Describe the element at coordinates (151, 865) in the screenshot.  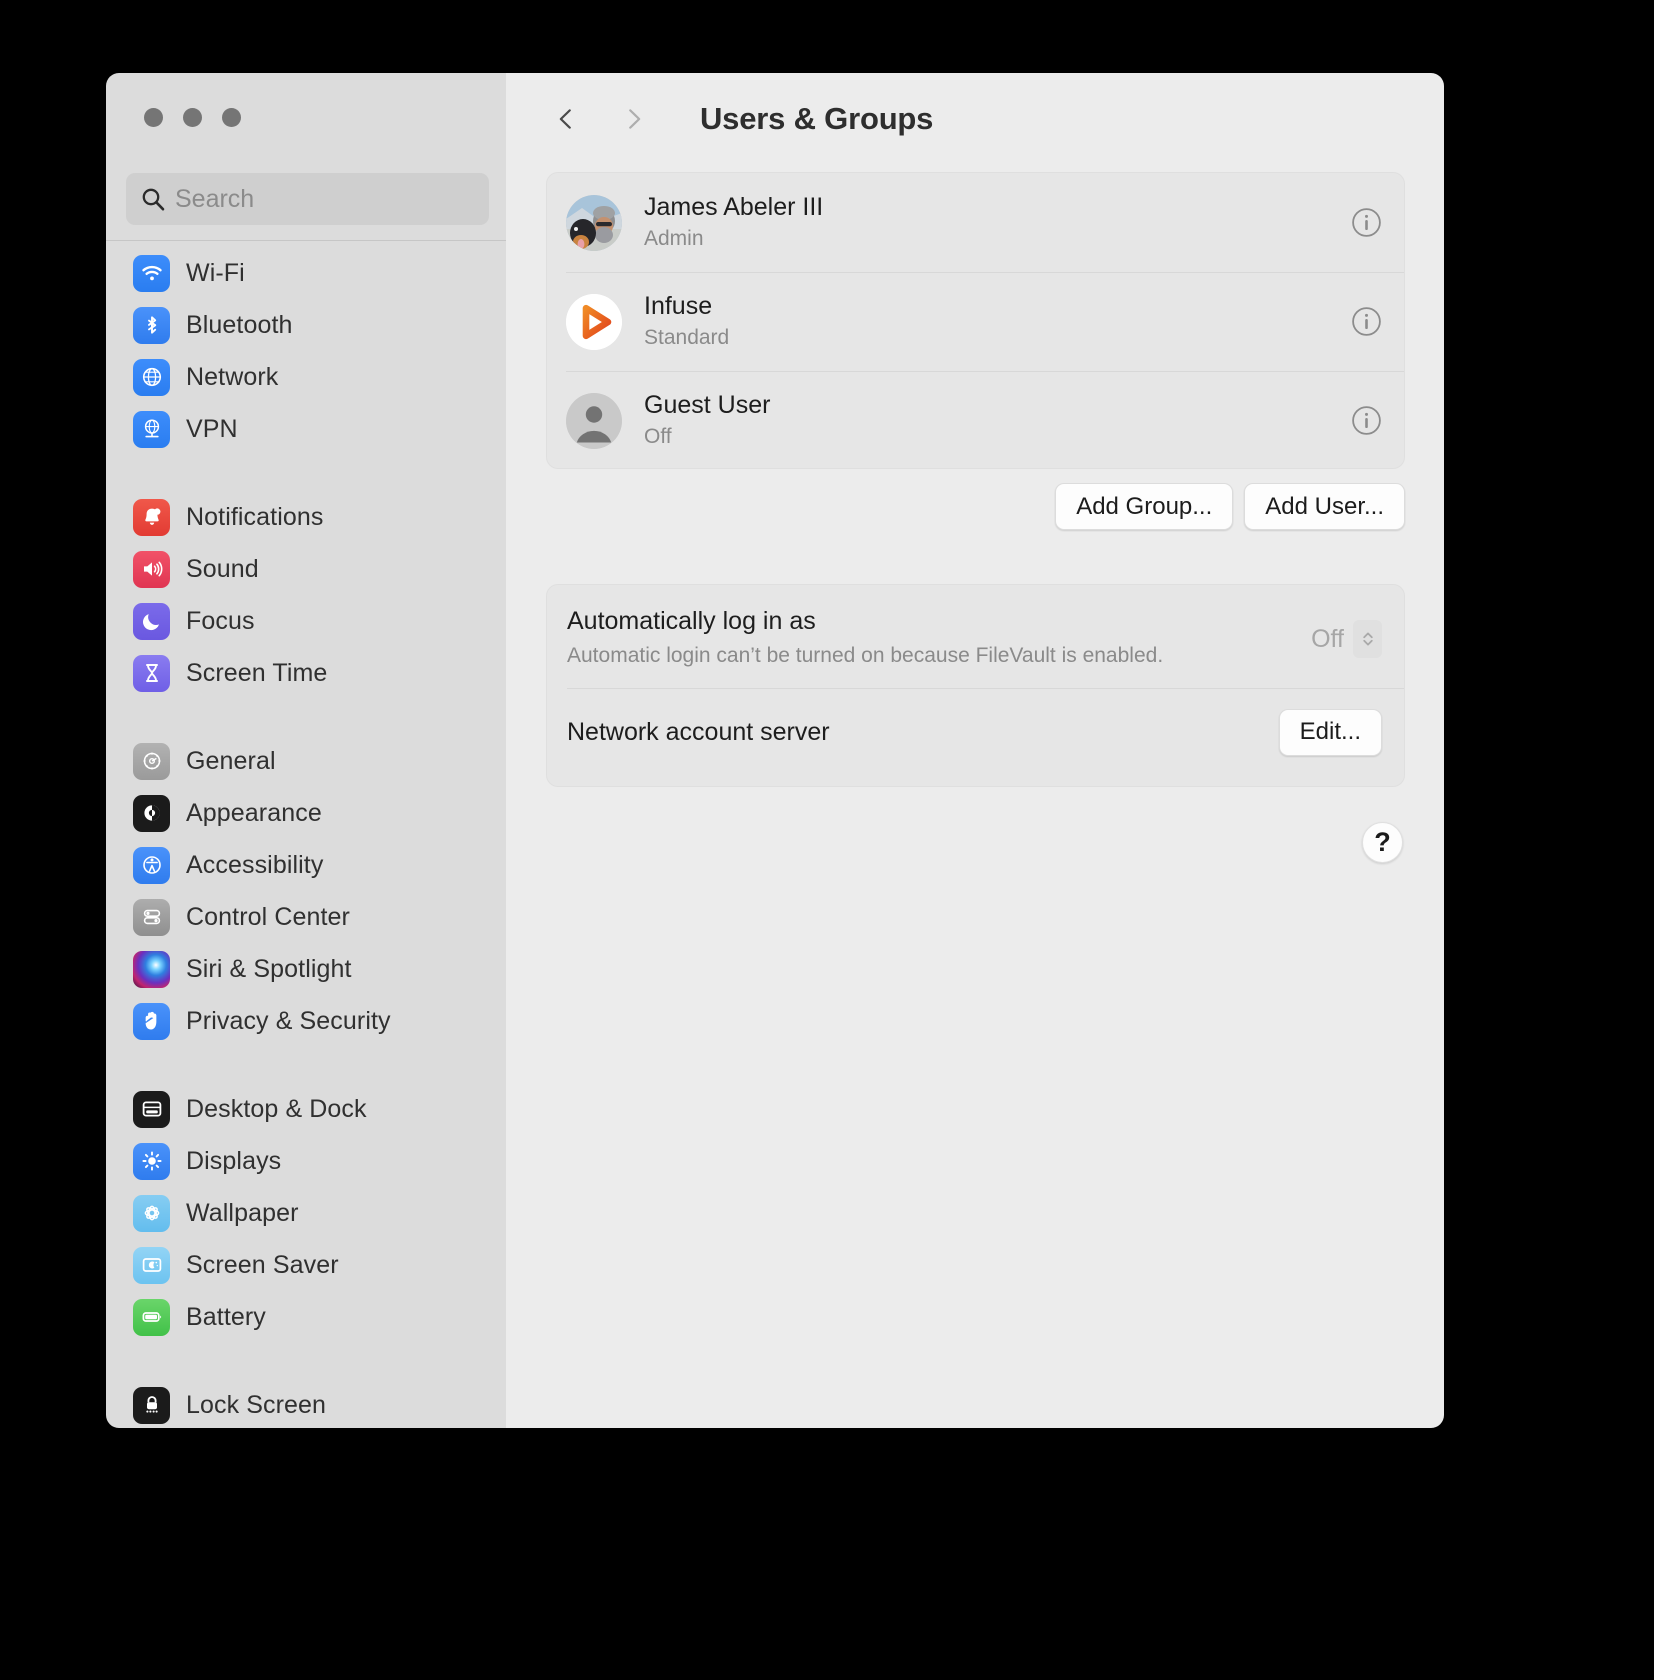
I see `accessibility-icon` at that location.